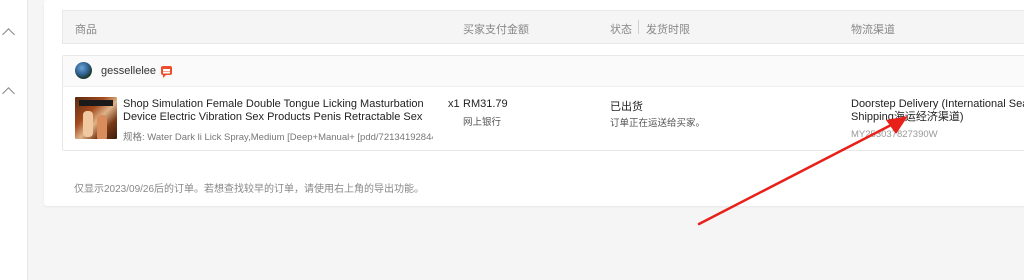 The width and height of the screenshot is (1024, 280). Describe the element at coordinates (166, 72) in the screenshot. I see `chat-icon` at that location.